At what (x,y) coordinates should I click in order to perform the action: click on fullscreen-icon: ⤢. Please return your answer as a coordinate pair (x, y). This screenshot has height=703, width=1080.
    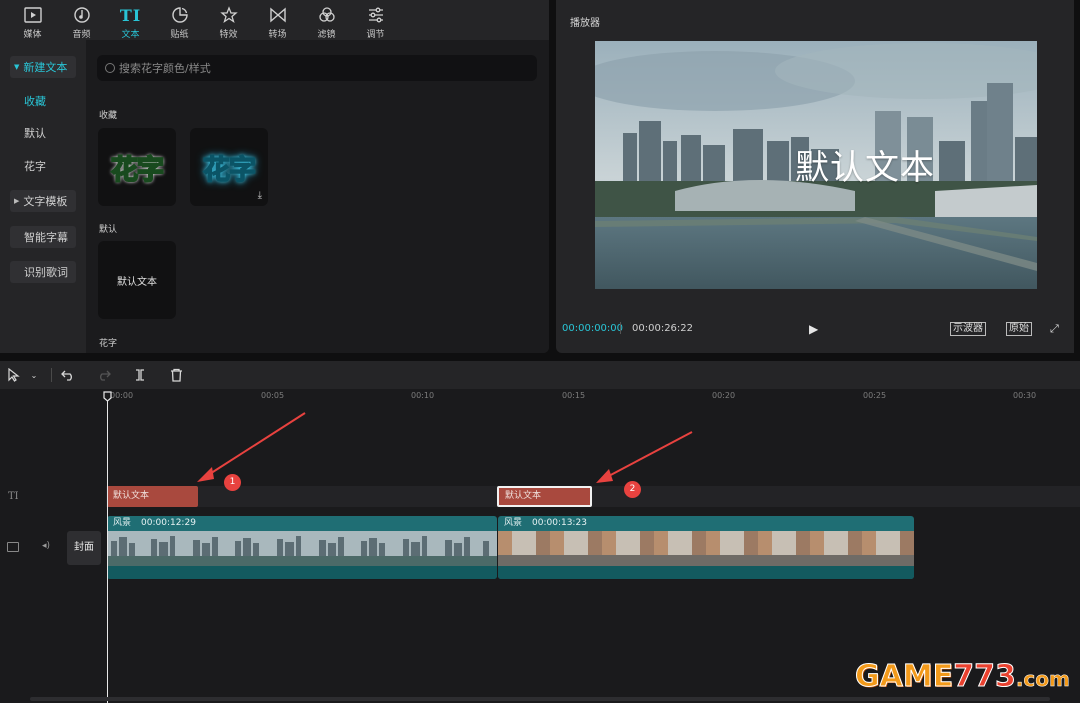
    Looking at the image, I should click on (1056, 328).